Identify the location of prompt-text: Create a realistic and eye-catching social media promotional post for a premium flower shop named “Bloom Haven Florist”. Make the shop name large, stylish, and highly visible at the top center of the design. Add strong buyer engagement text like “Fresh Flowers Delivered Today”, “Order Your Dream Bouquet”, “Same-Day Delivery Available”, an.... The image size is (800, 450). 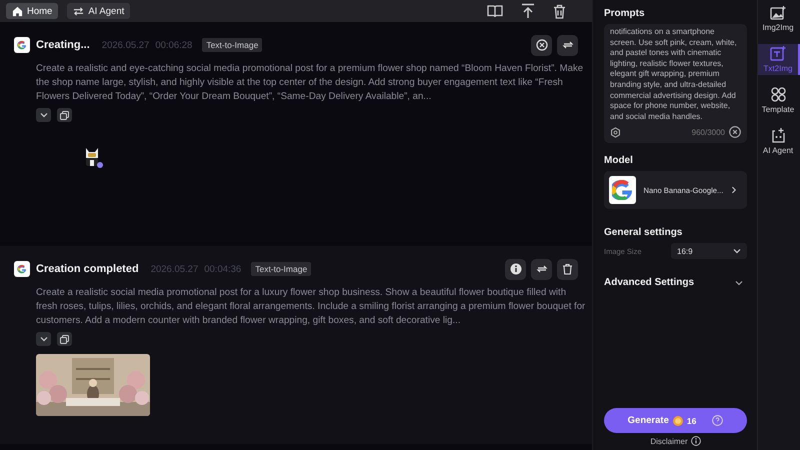
(310, 83).